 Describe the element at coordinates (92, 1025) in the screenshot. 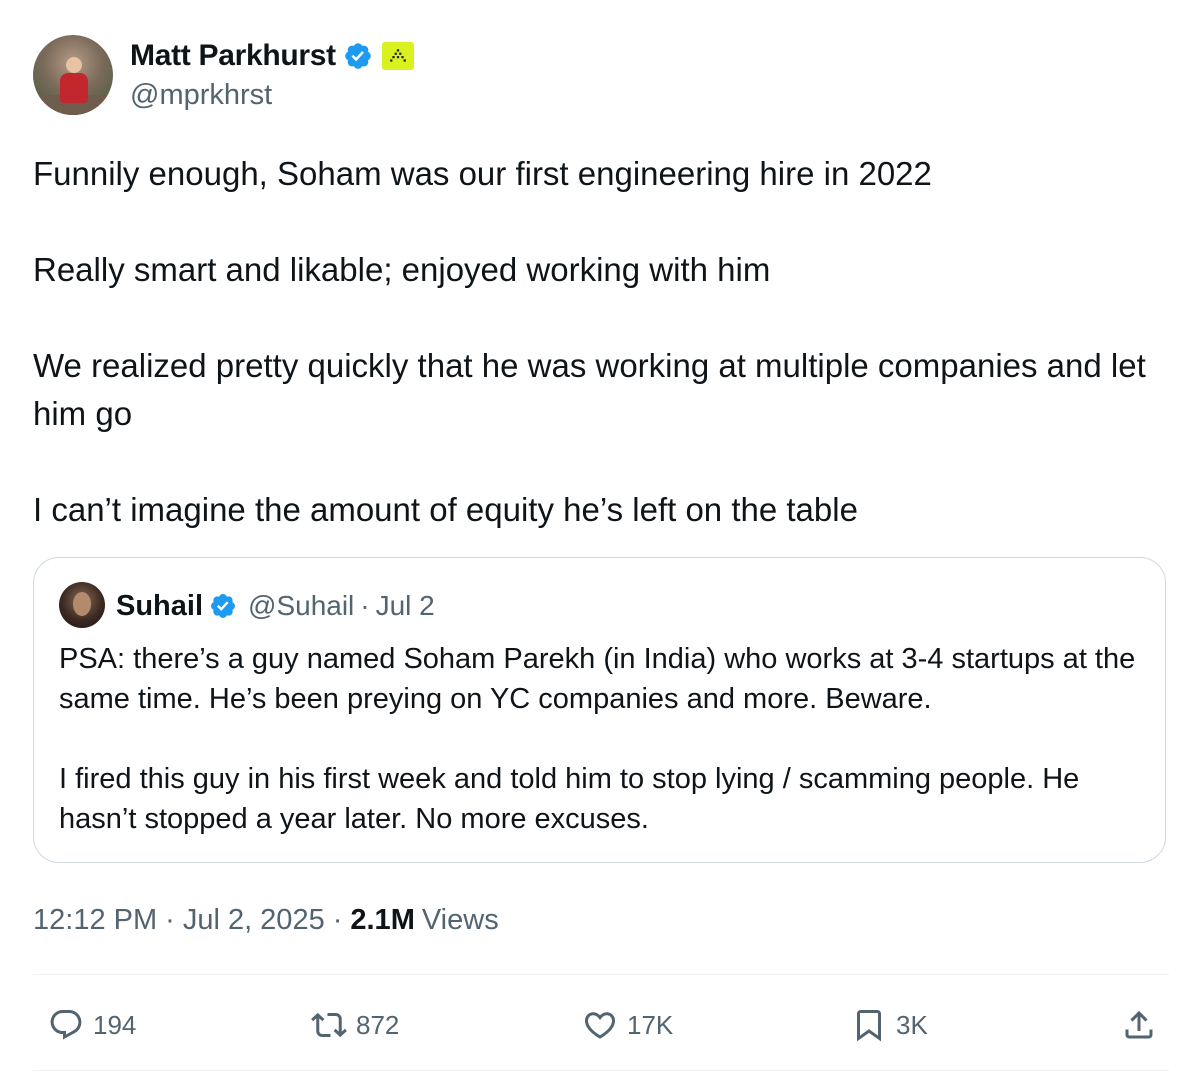

I see `reply-button: 194` at that location.